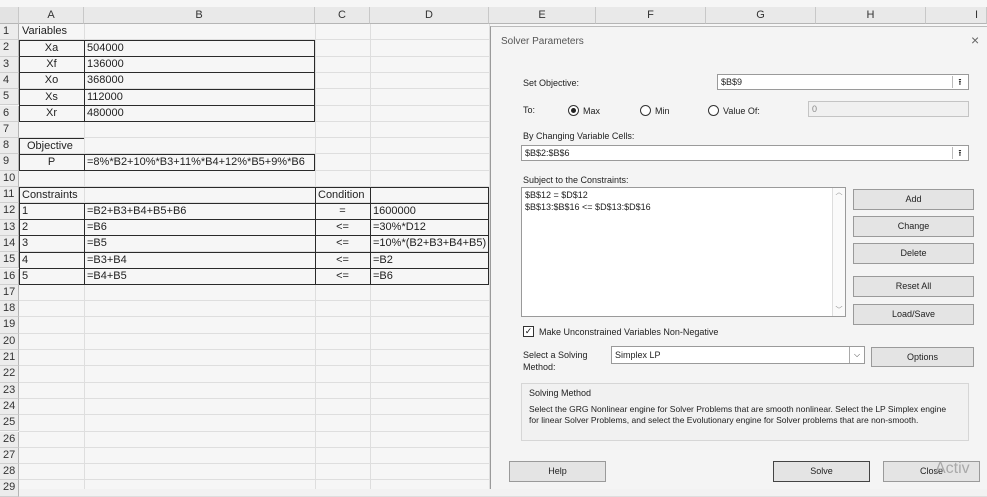  Describe the element at coordinates (105, 276) in the screenshot. I see `constraint-lhs-cell: =B4+B5` at that location.